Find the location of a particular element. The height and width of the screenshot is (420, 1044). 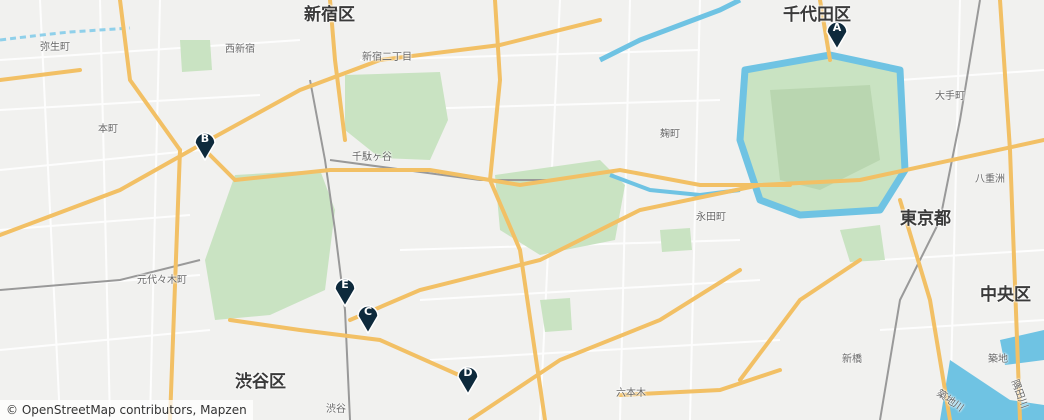

place-label-honmachi: 本町 is located at coordinates (108, 129).